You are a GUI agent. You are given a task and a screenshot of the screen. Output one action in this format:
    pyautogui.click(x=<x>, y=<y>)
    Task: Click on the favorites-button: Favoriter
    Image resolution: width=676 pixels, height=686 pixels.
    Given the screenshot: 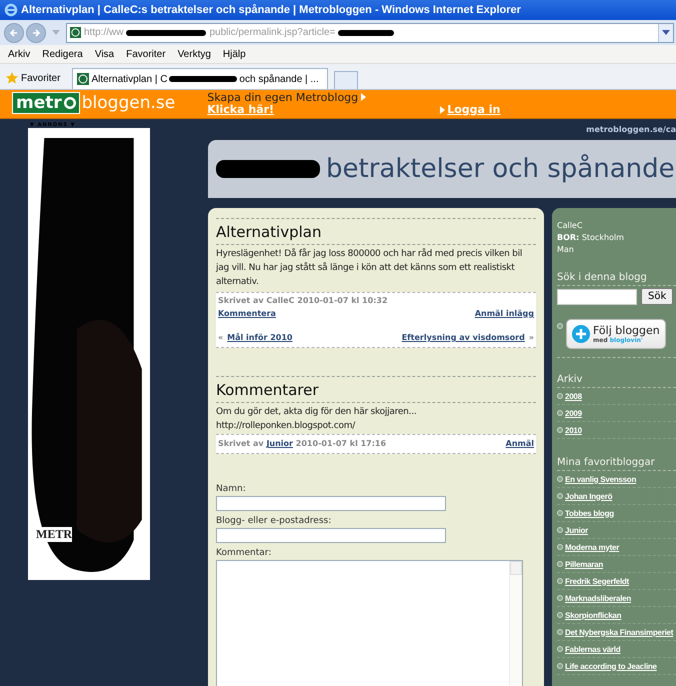 What is the action you would take?
    pyautogui.click(x=35, y=78)
    